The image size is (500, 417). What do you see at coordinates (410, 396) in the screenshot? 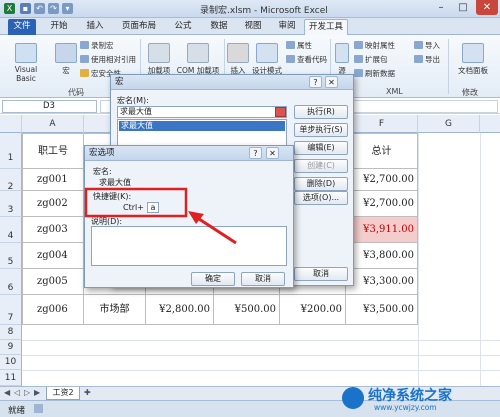
I see `watermark-title: 纯净系统之家` at bounding box center [410, 396].